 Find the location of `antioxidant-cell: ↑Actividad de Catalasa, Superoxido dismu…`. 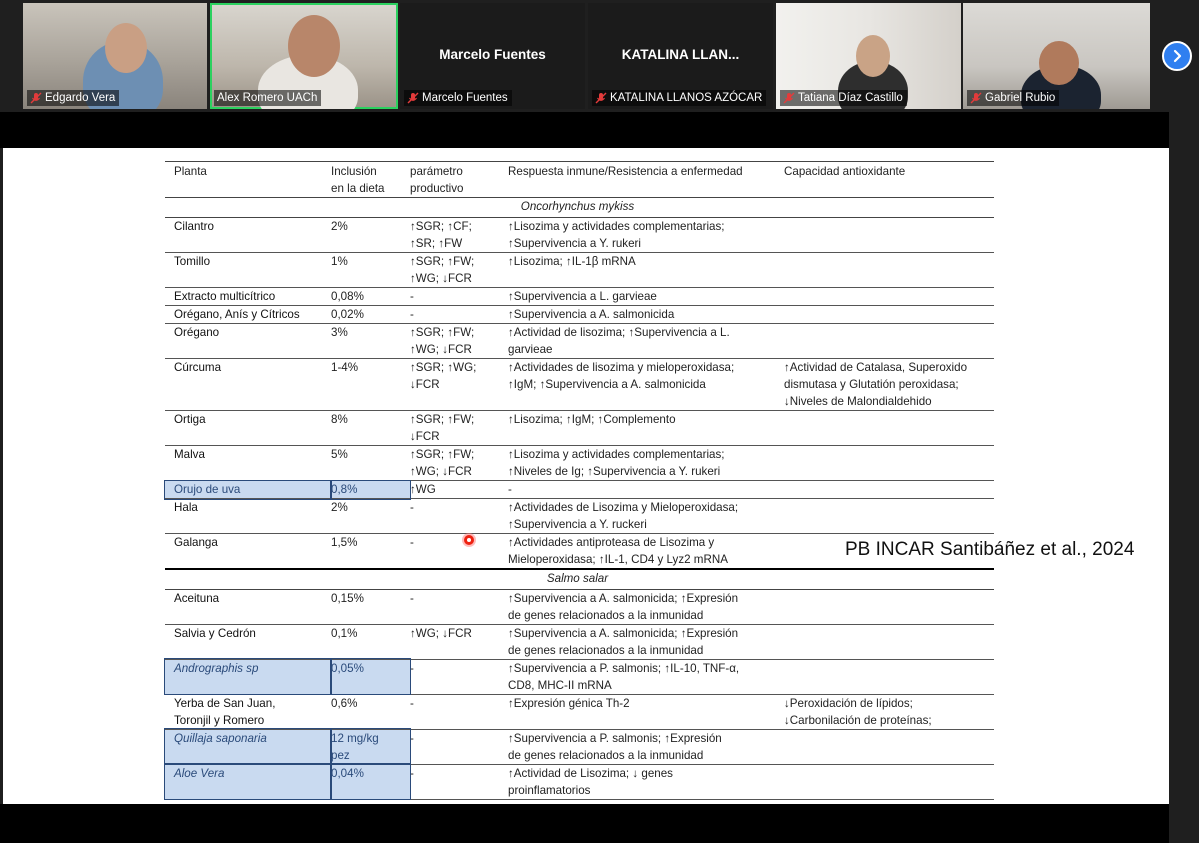

antioxidant-cell: ↑Actividad de Catalasa, Superoxido dismu… is located at coordinates (889, 384).